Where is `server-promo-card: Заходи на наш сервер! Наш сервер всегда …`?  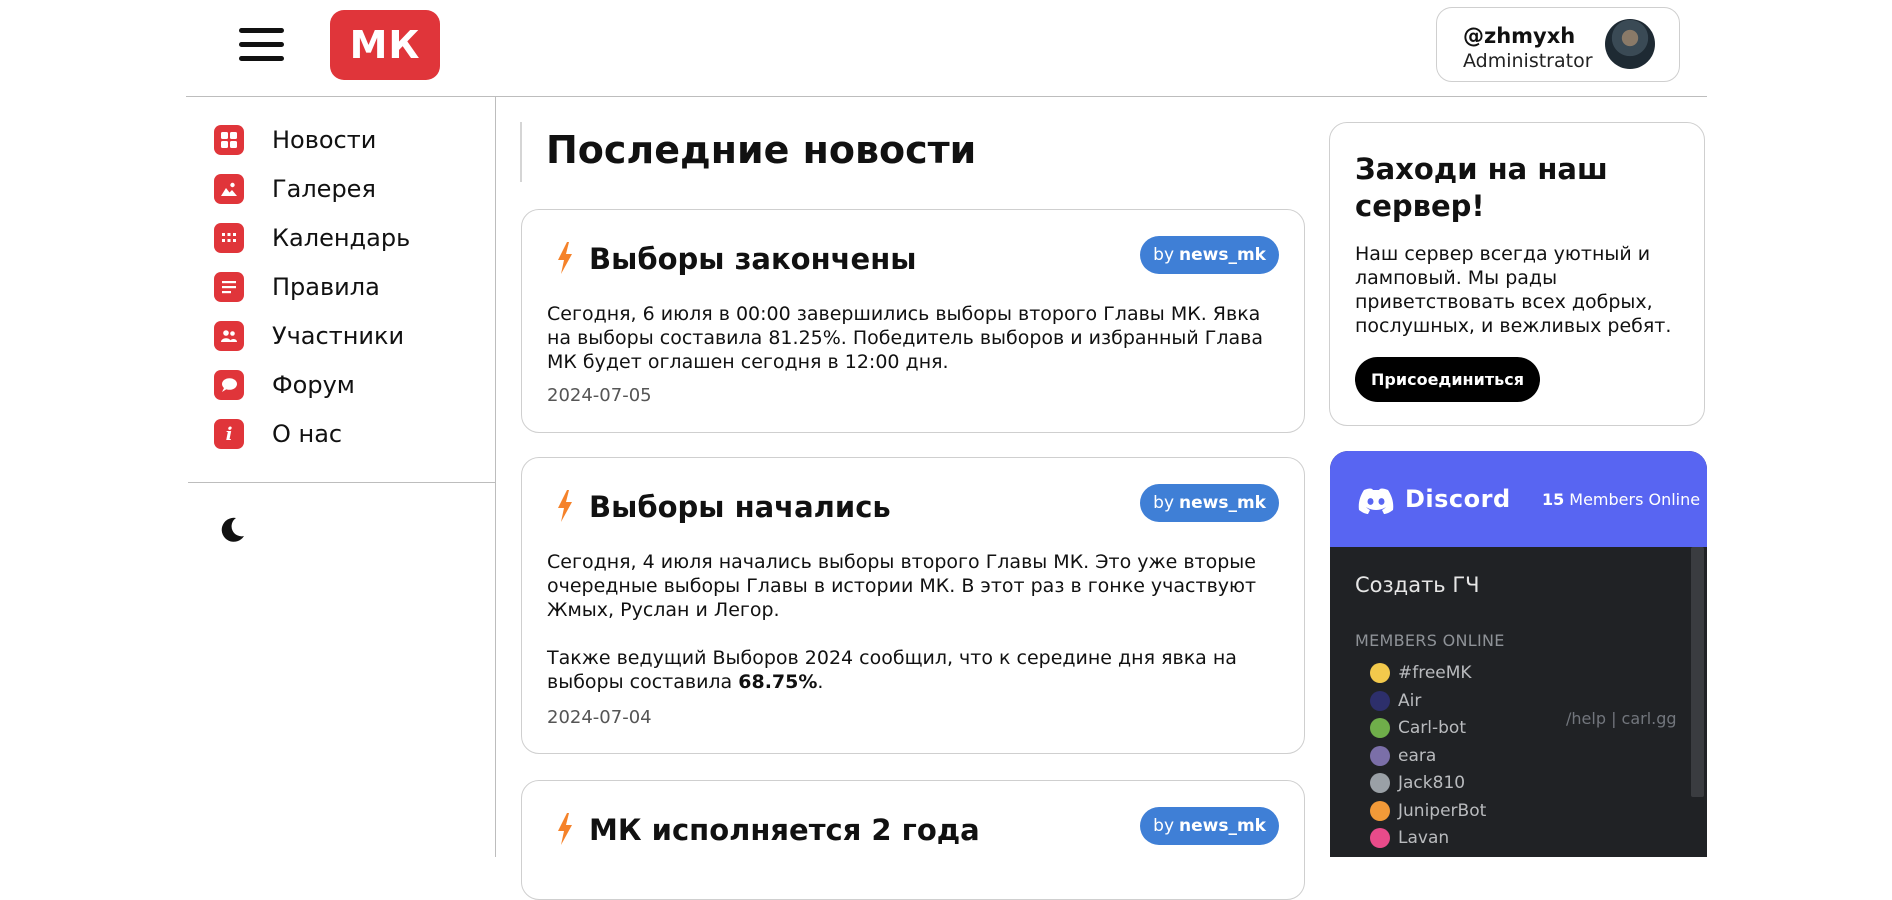
server-promo-card: Заходи на наш сервер! Наш сервер всегда … is located at coordinates (1517, 274).